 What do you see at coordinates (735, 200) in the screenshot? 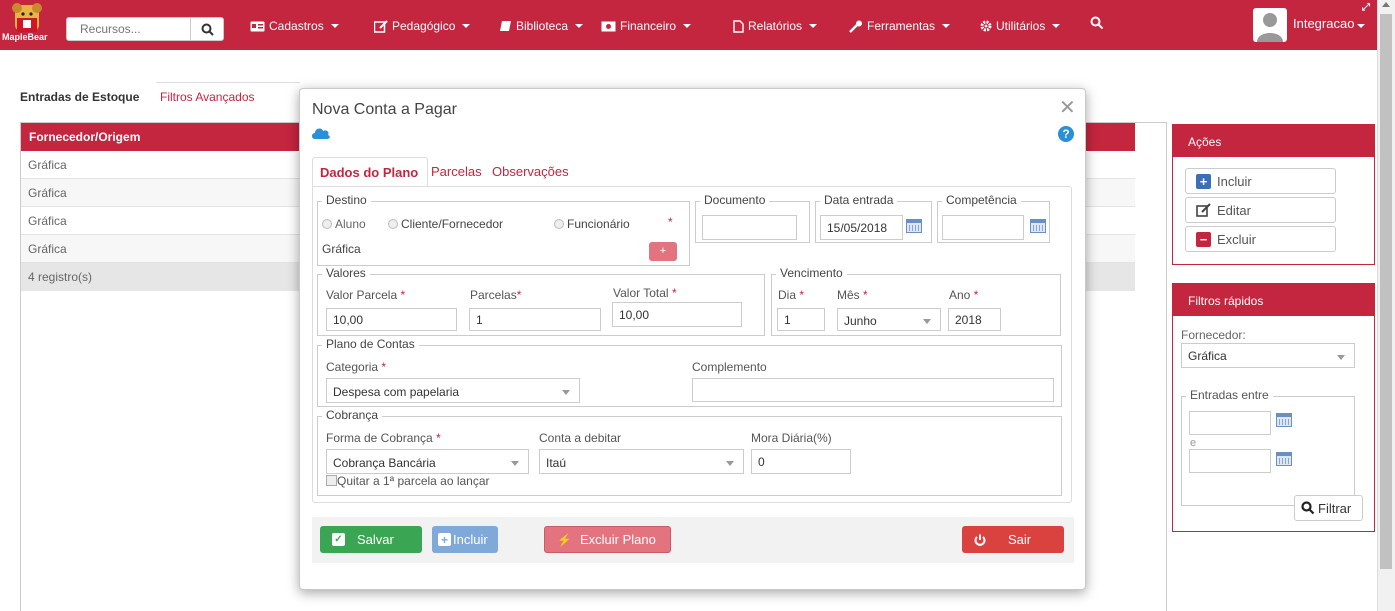
I see `documento-legend: Documento` at bounding box center [735, 200].